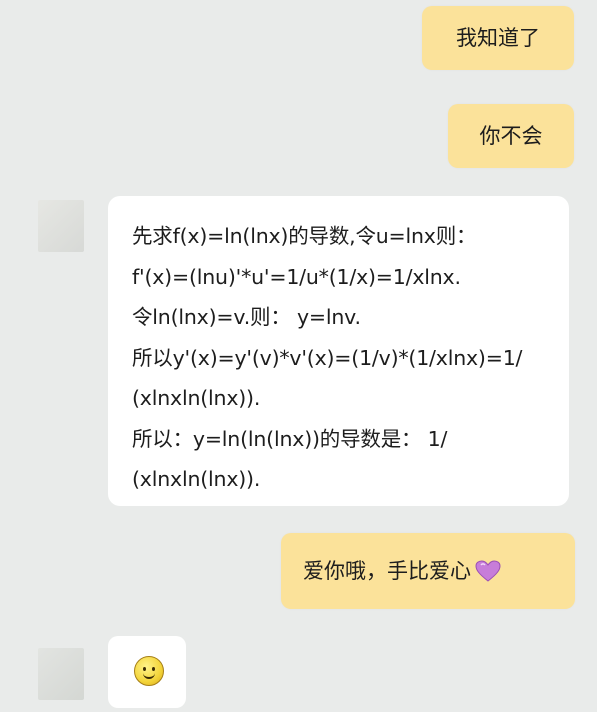  Describe the element at coordinates (327, 357) in the screenshot. I see `solution-line: 所以y'(x)=y'(v)*v'(x)=(1/v)*(1/xlnx)=1/` at that location.